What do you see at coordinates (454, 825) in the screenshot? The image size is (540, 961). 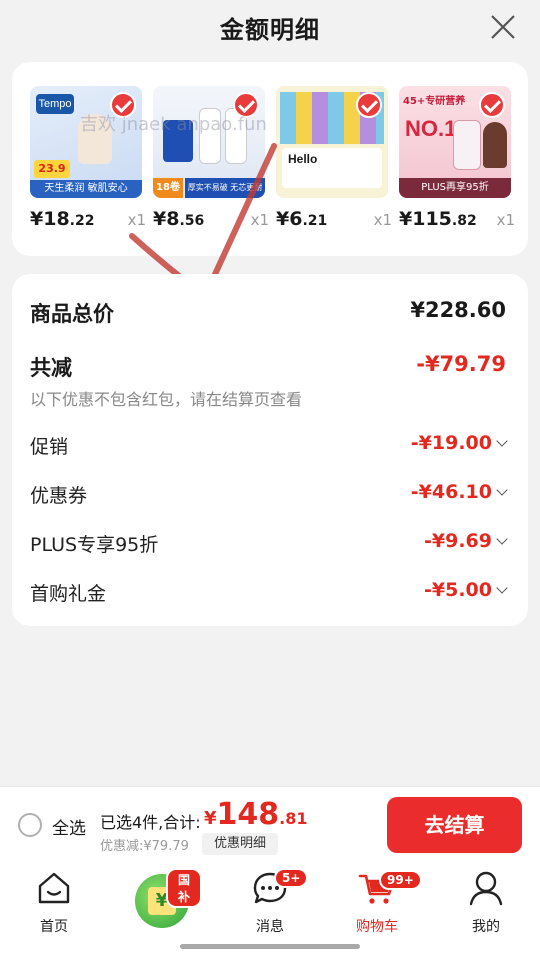 I see `checkout-button: 去结算` at bounding box center [454, 825].